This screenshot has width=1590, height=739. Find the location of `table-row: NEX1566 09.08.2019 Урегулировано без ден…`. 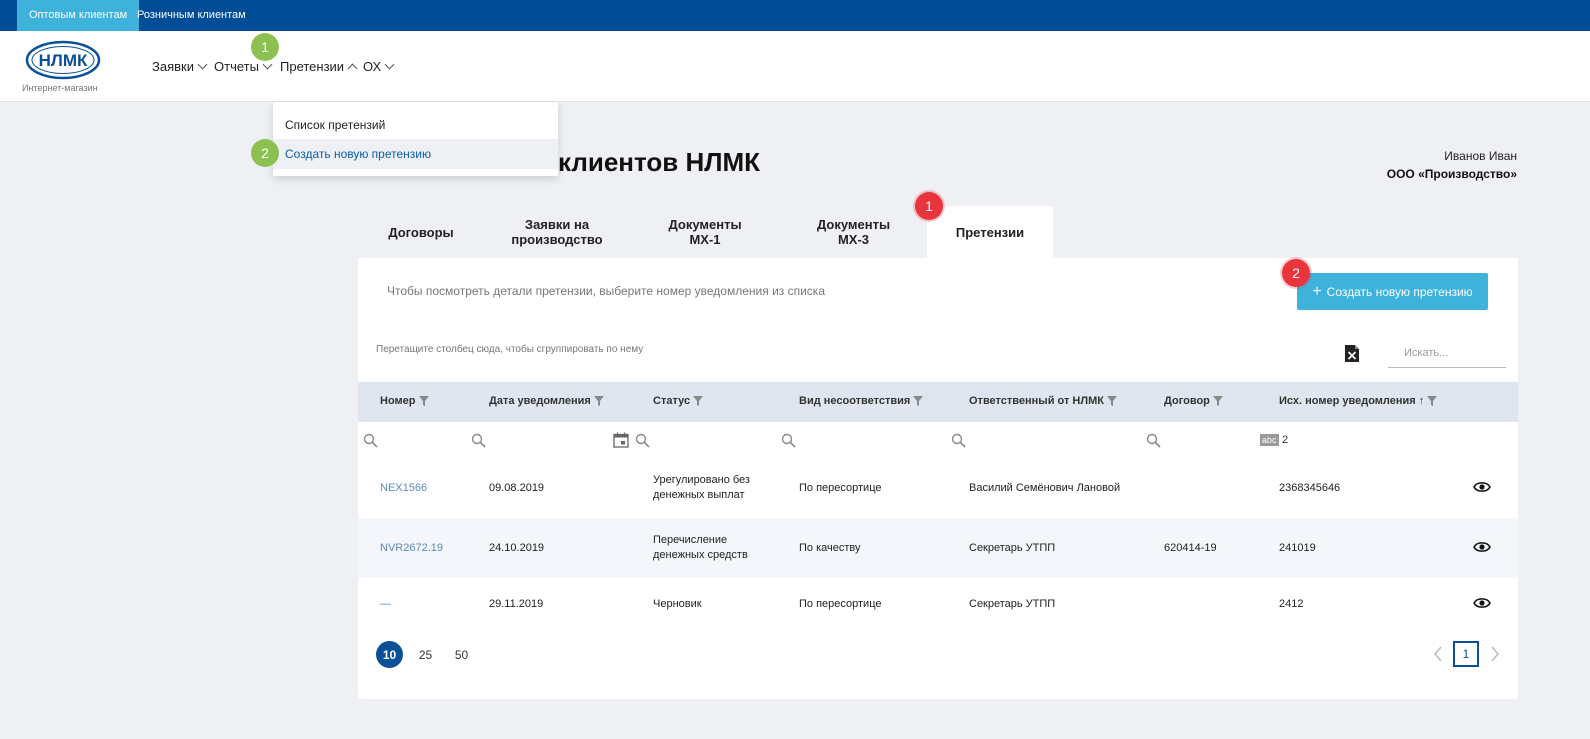

table-row: NEX1566 09.08.2019 Урегулировано без ден… is located at coordinates (938, 488).